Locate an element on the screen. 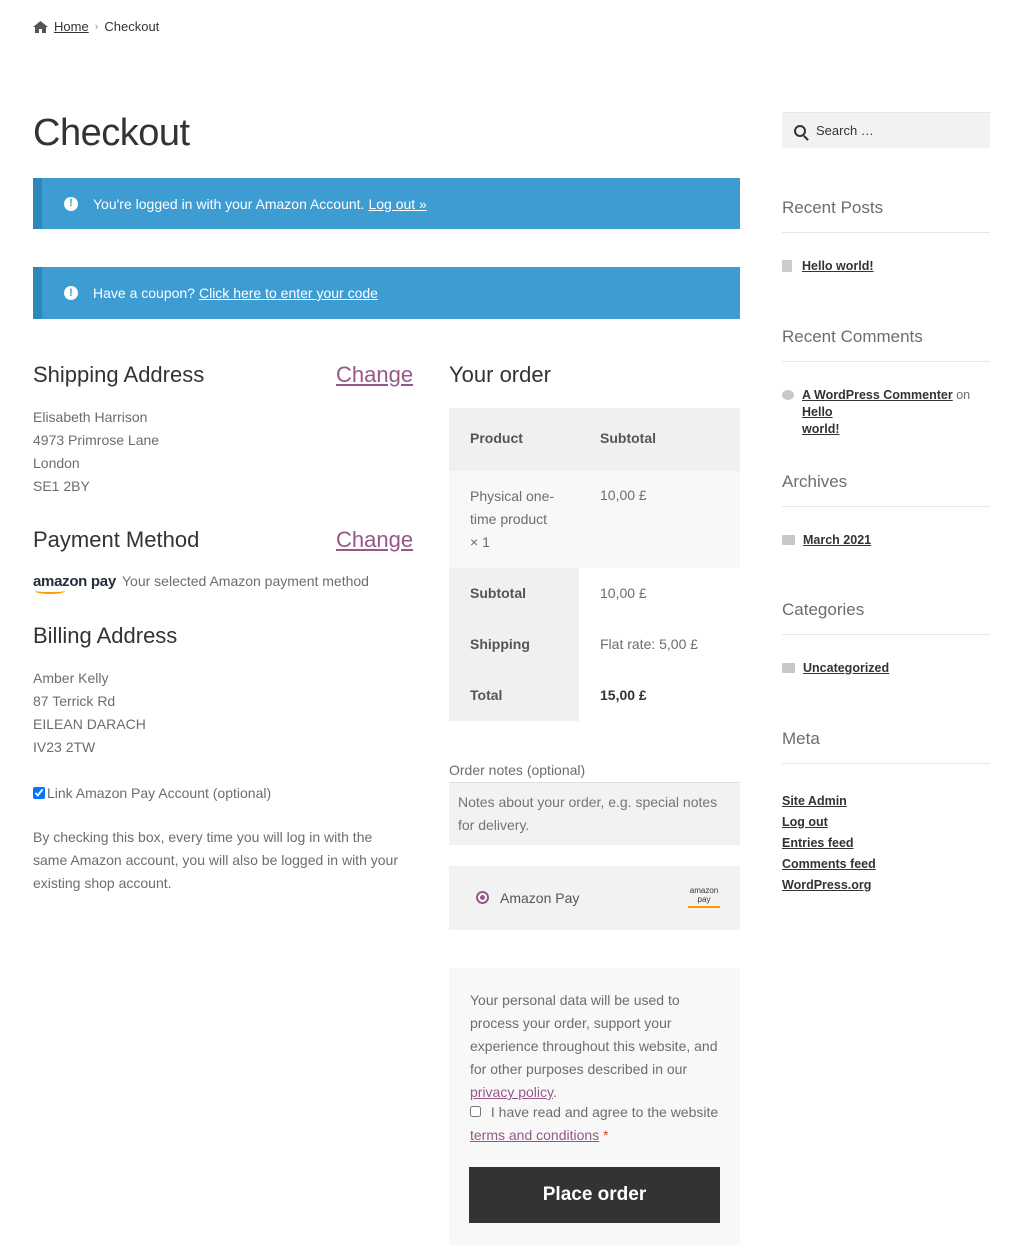 This screenshot has height=1260, width=1032. order-item-price: 10,00 £ is located at coordinates (623, 495).